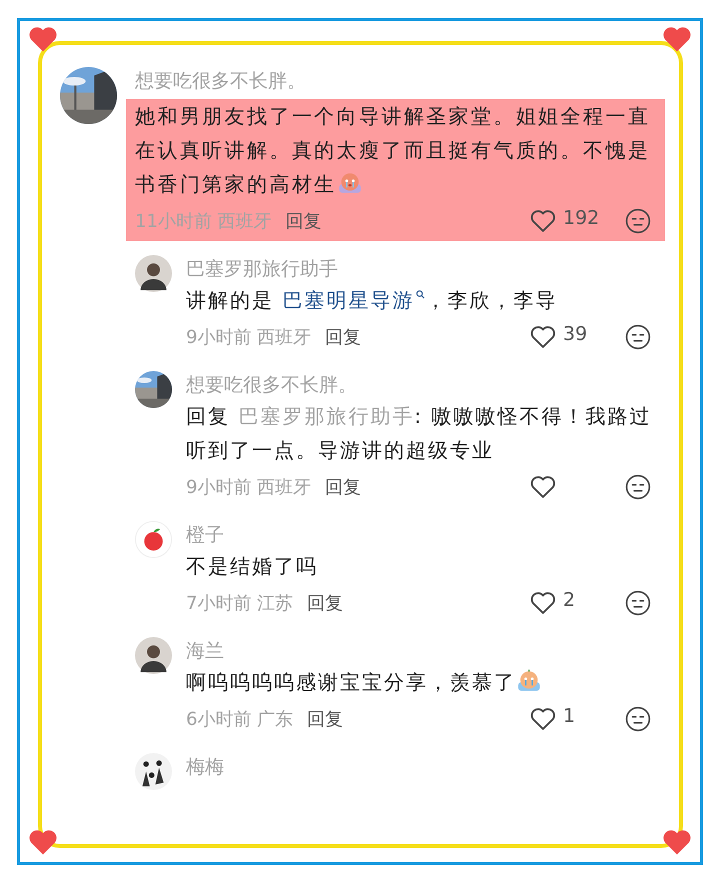 The image size is (720, 883). What do you see at coordinates (422, 269) in the screenshot?
I see `user-name: 巴塞罗那旅行助手` at bounding box center [422, 269].